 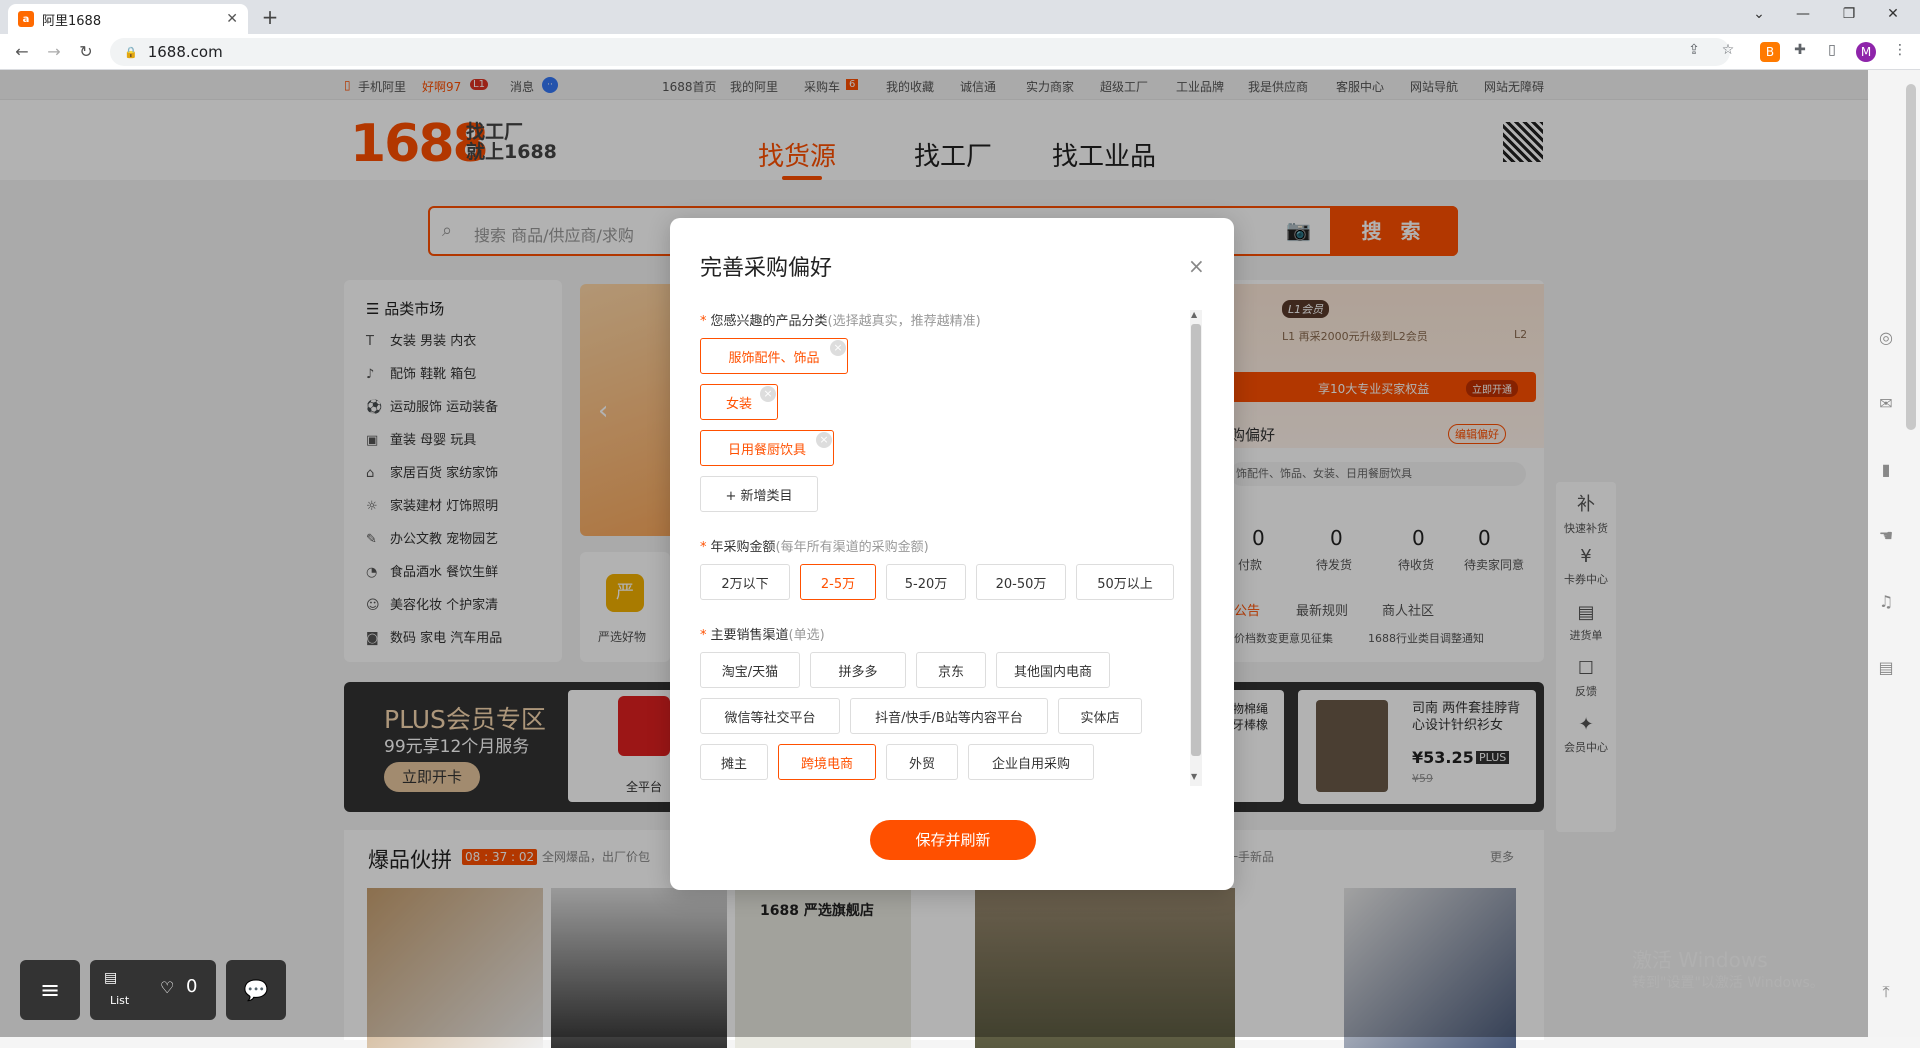 I want to click on channel-option: 企业自用采购, so click(x=1031, y=762).